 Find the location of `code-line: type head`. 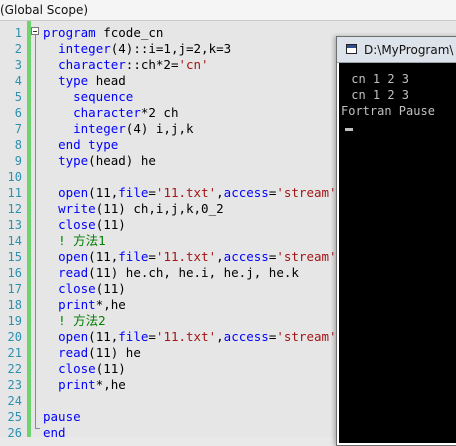

code-line: type head is located at coordinates (84, 81).